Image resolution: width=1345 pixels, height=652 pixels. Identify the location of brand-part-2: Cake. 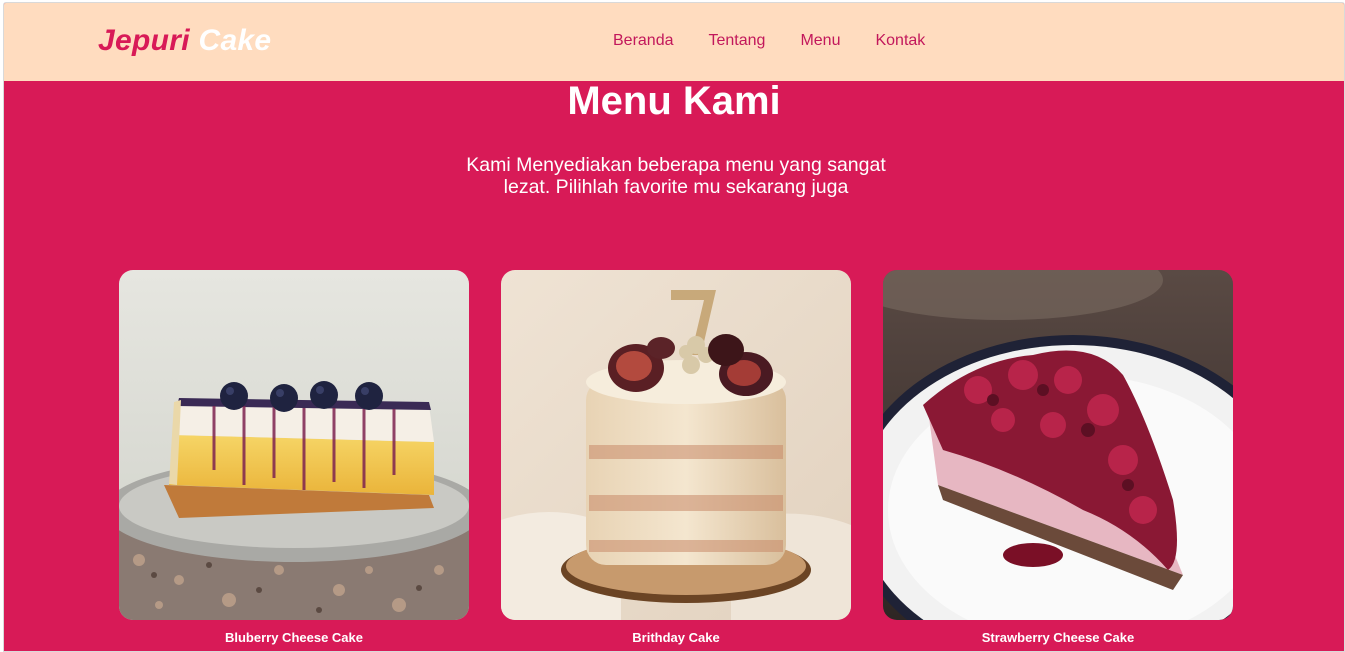
(235, 40).